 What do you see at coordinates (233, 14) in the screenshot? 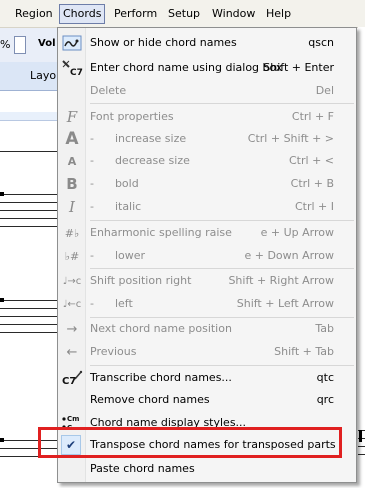
I see `menu-window: Window` at bounding box center [233, 14].